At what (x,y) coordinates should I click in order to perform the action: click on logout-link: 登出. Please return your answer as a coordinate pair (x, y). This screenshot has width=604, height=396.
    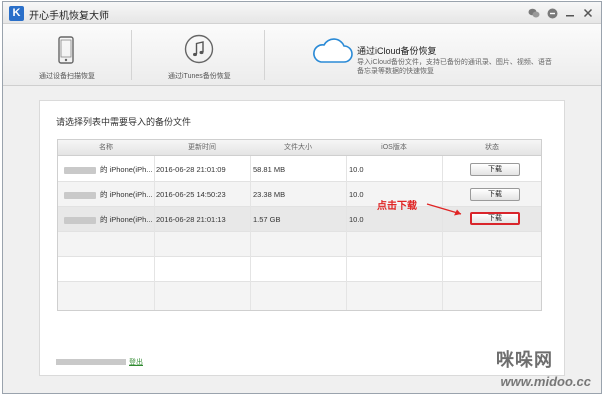
    Looking at the image, I should click on (136, 362).